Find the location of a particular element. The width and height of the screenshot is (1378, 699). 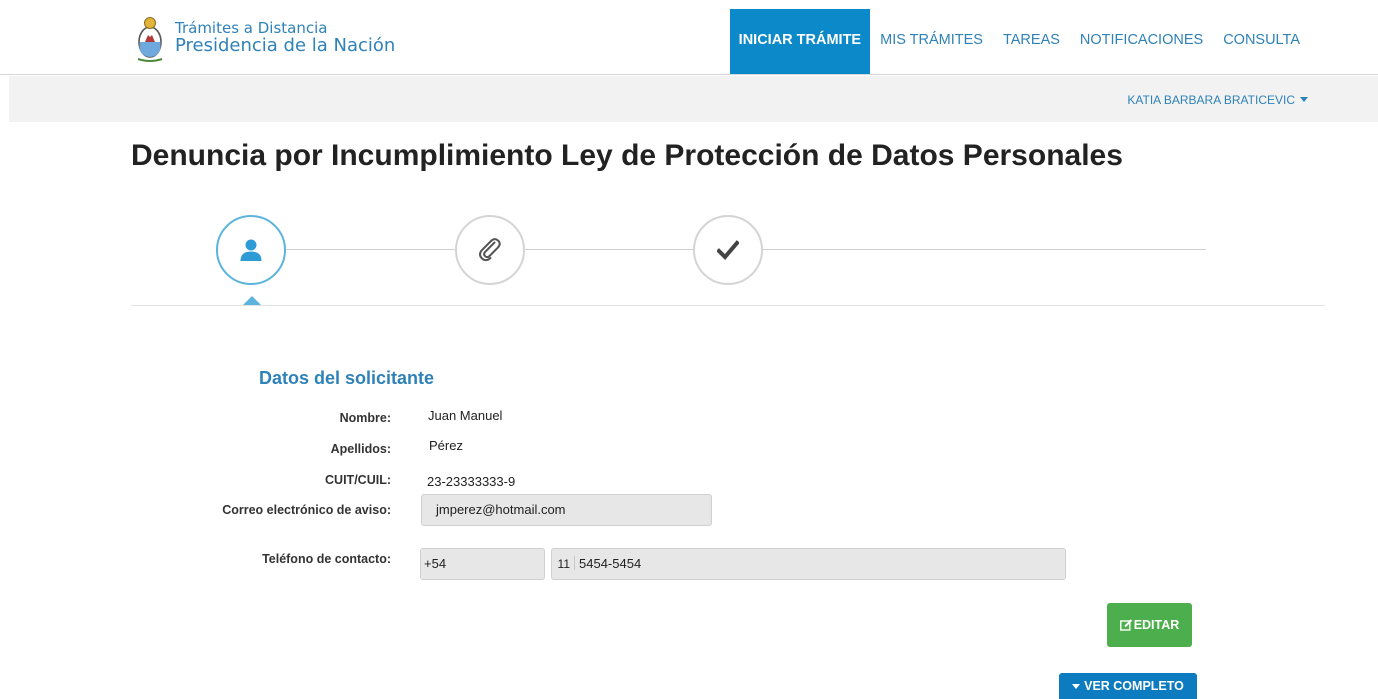

step-confirmation is located at coordinates (728, 250).